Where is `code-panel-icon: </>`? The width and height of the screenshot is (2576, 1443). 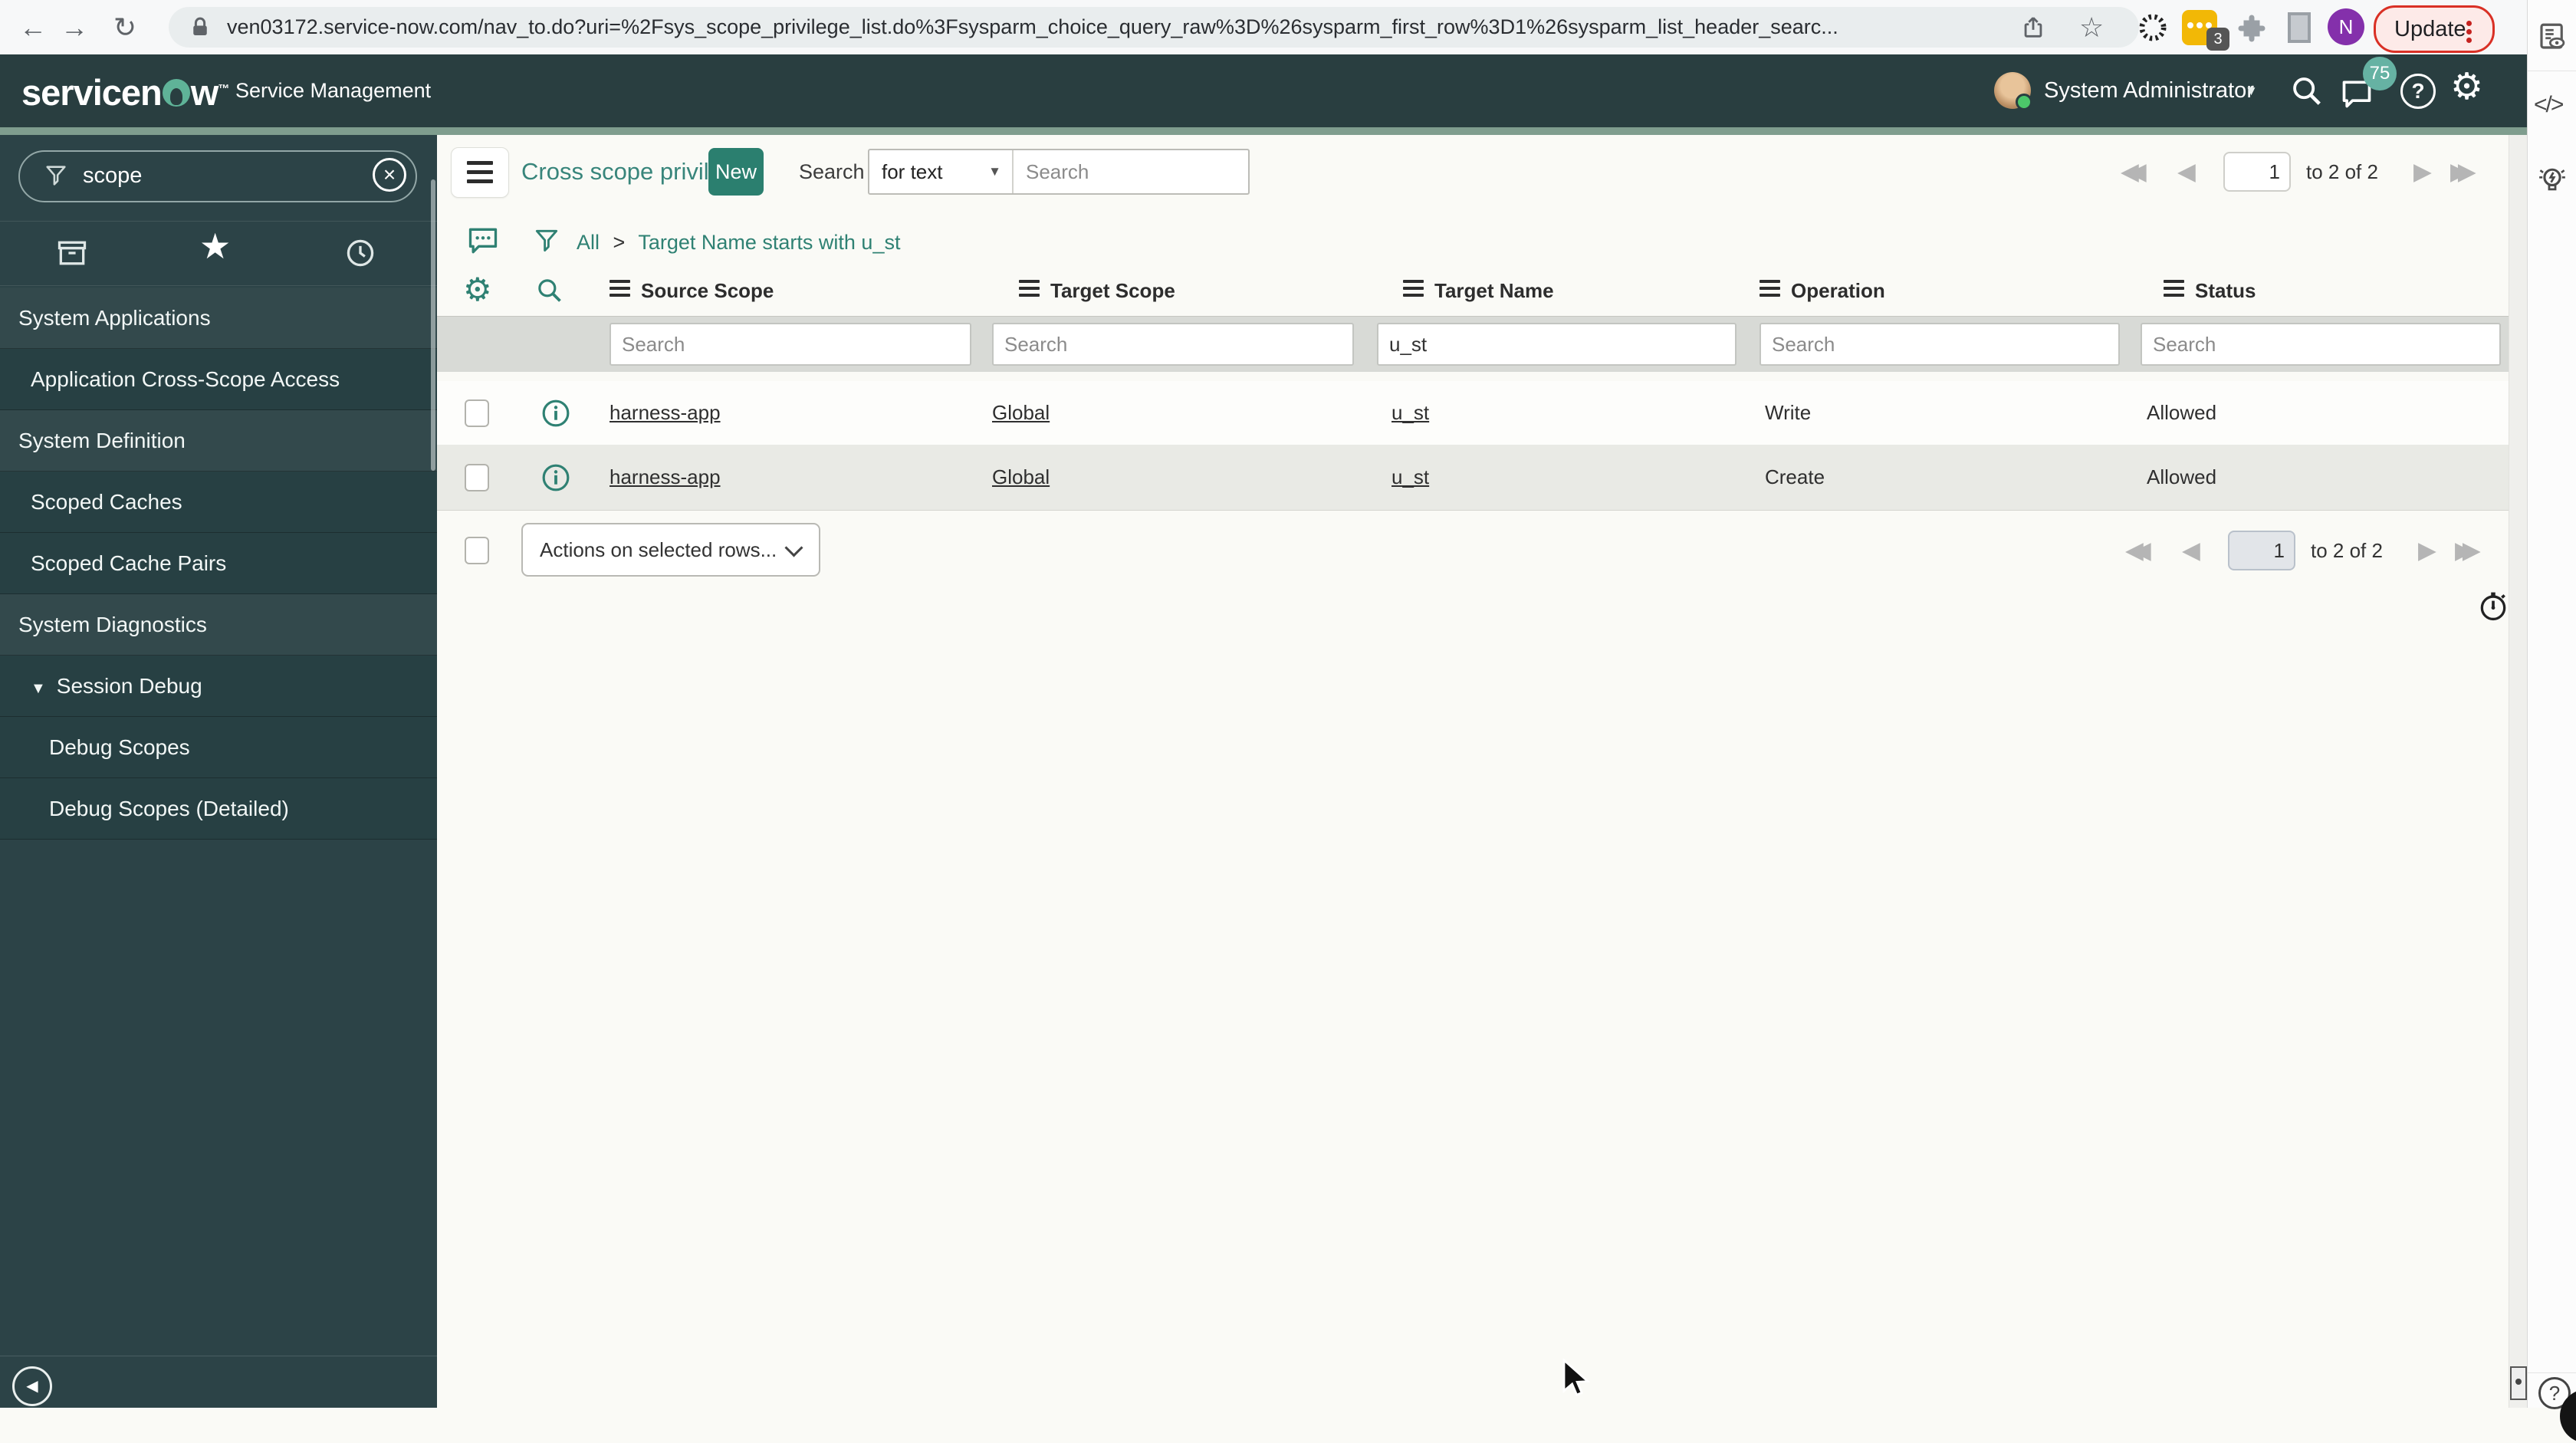 code-panel-icon: </> is located at coordinates (2549, 105).